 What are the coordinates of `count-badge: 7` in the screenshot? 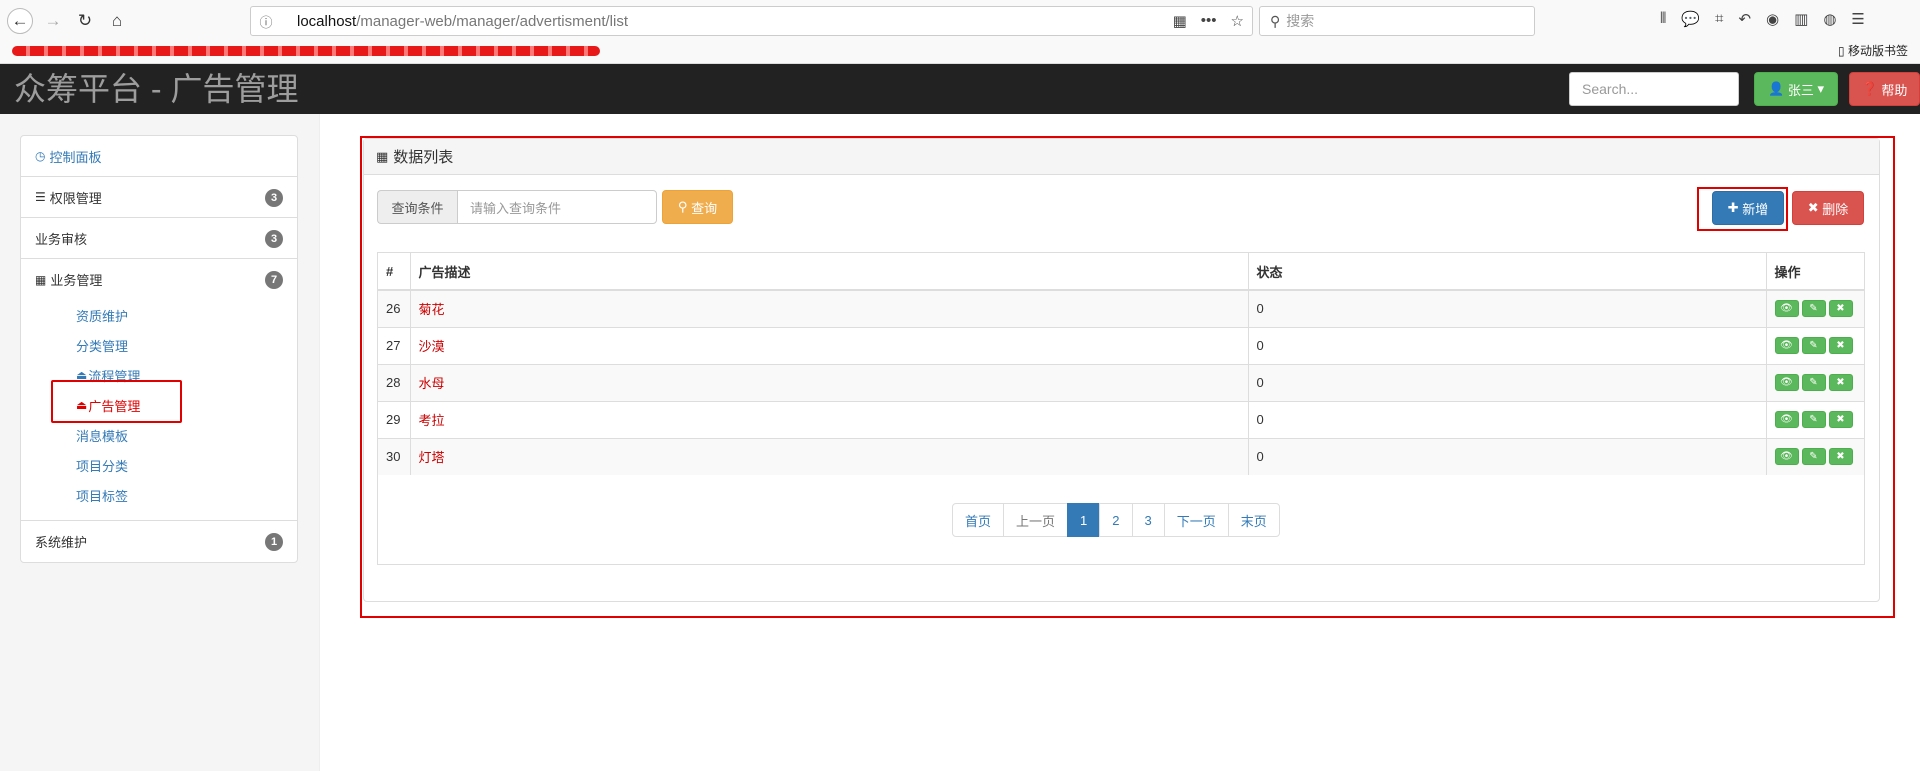 It's located at (274, 280).